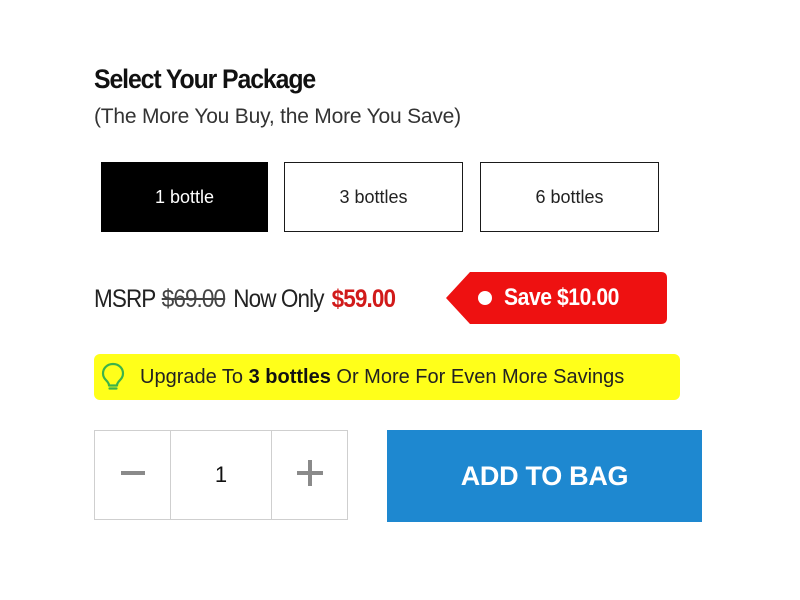 This screenshot has width=800, height=600. What do you see at coordinates (363, 298) in the screenshot?
I see `sale-price: $59.00` at bounding box center [363, 298].